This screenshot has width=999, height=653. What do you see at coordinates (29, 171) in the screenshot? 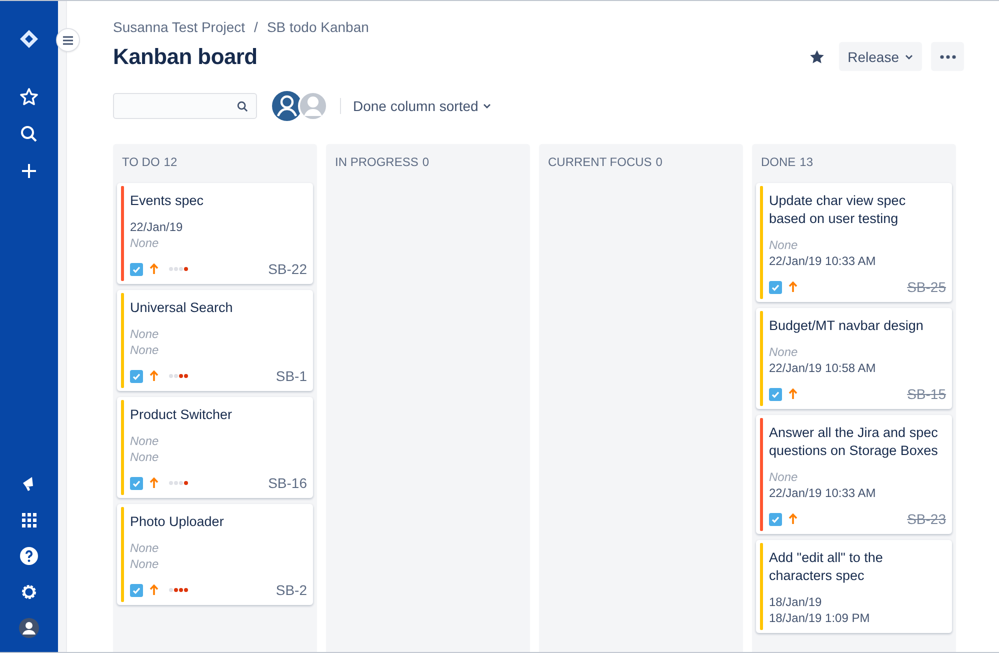
I see `plus-icon` at bounding box center [29, 171].